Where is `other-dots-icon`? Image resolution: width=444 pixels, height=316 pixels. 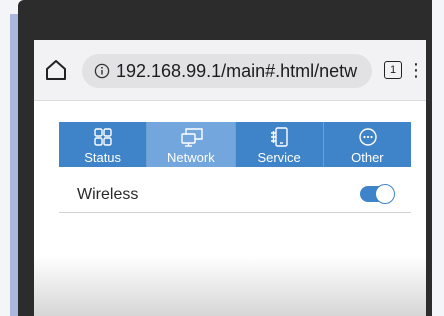
other-dots-icon is located at coordinates (368, 137).